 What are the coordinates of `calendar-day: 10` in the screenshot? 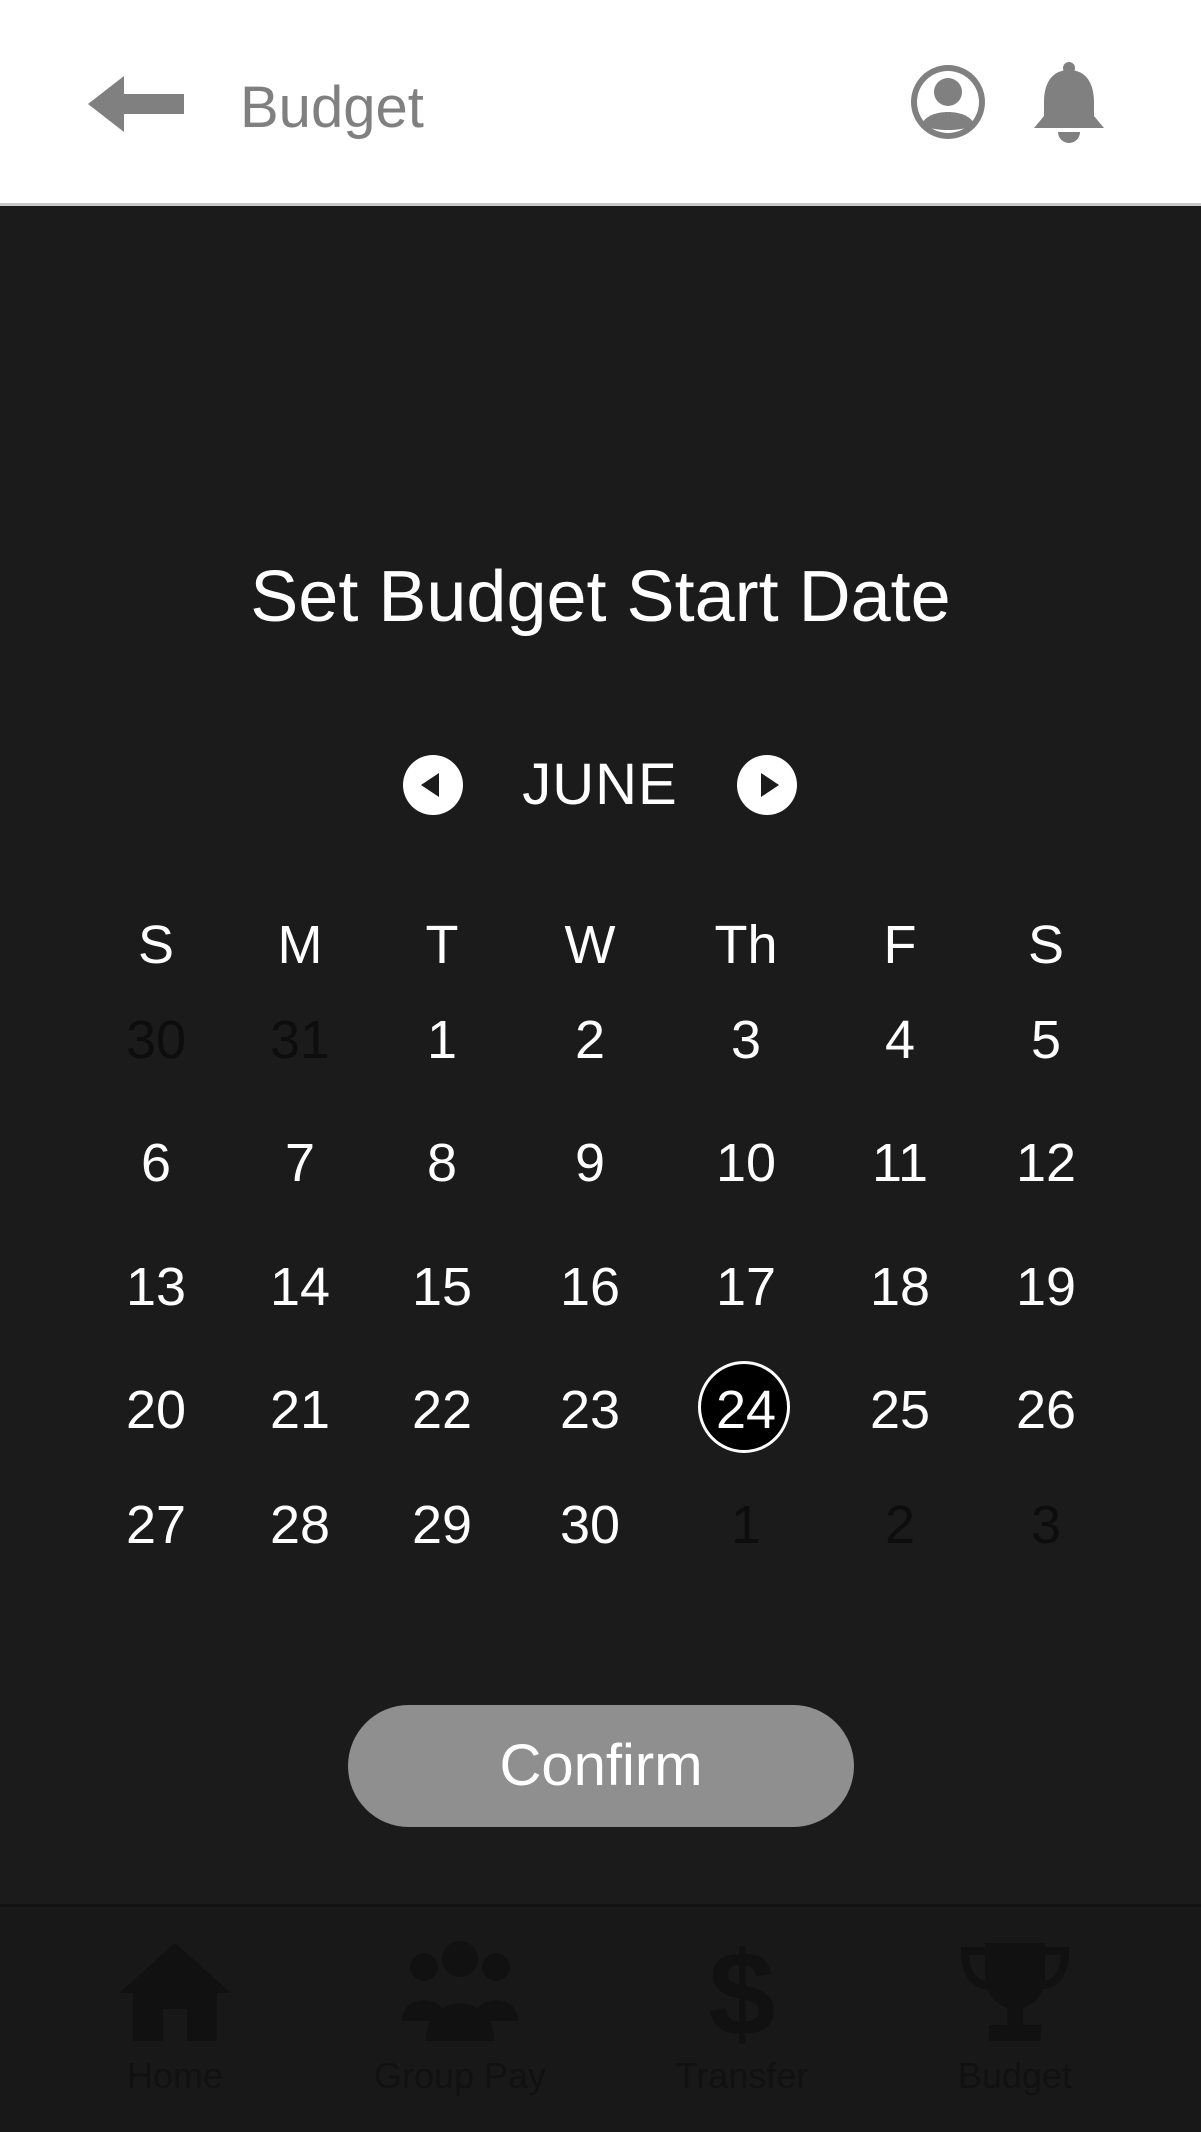 It's located at (746, 1163).